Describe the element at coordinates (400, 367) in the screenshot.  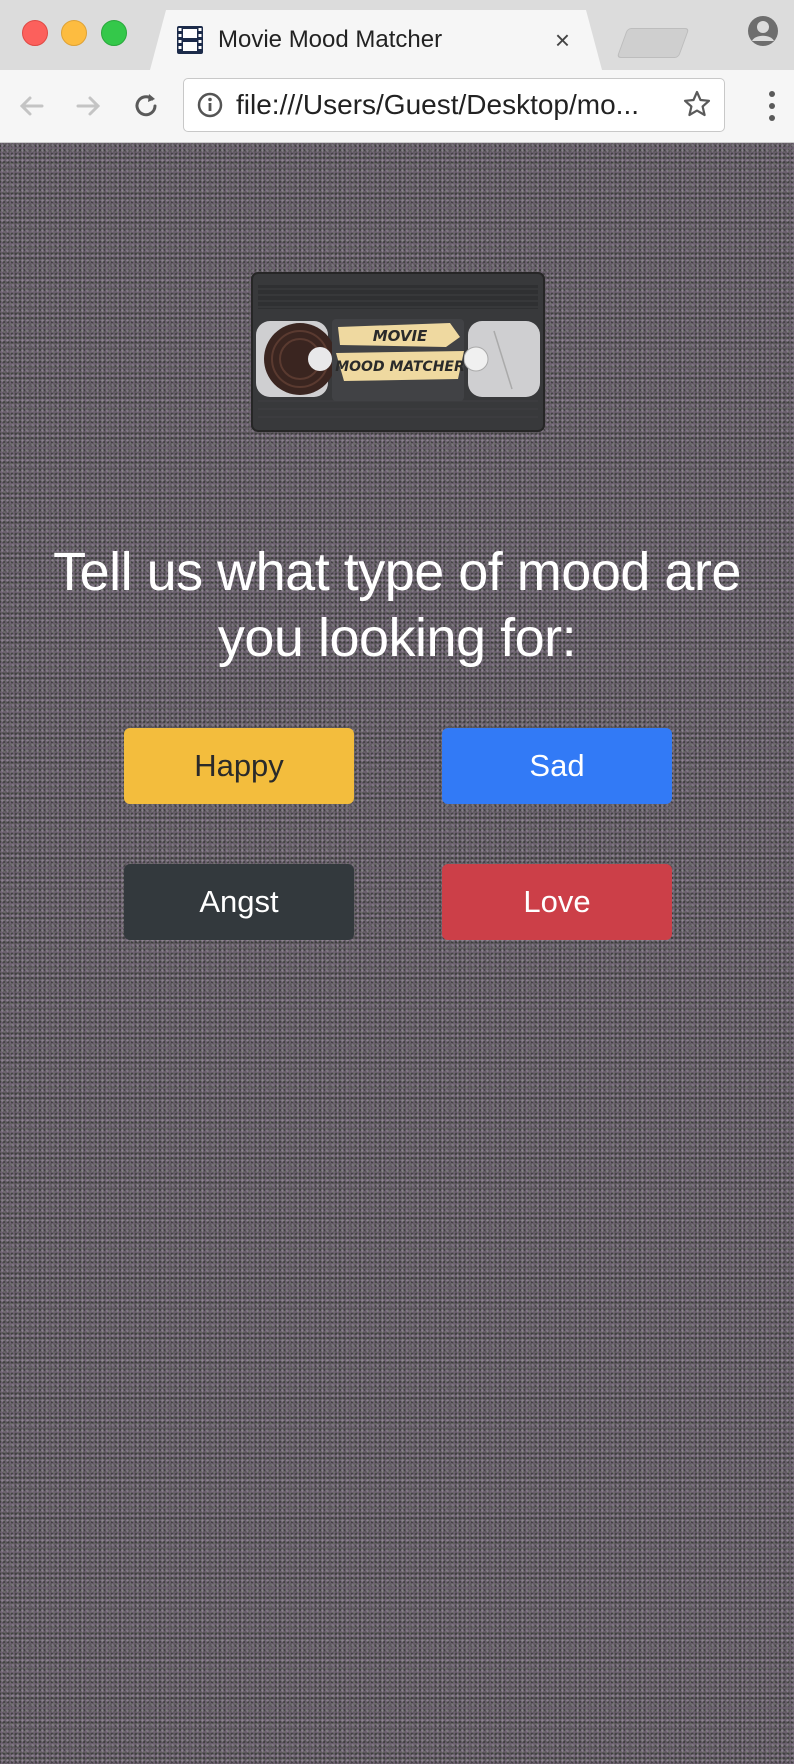
I see `vhs-label-line2: MOOD MATCHER` at that location.